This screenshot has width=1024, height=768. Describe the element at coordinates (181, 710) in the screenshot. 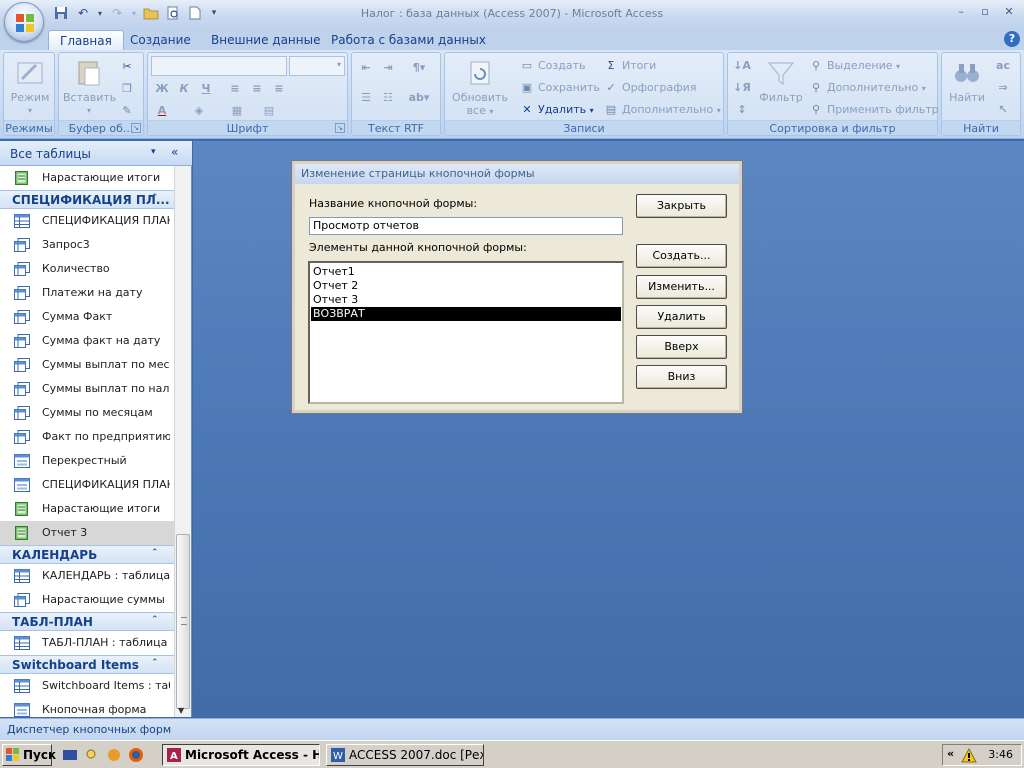

I see `scroll-down-icon: ▼` at that location.